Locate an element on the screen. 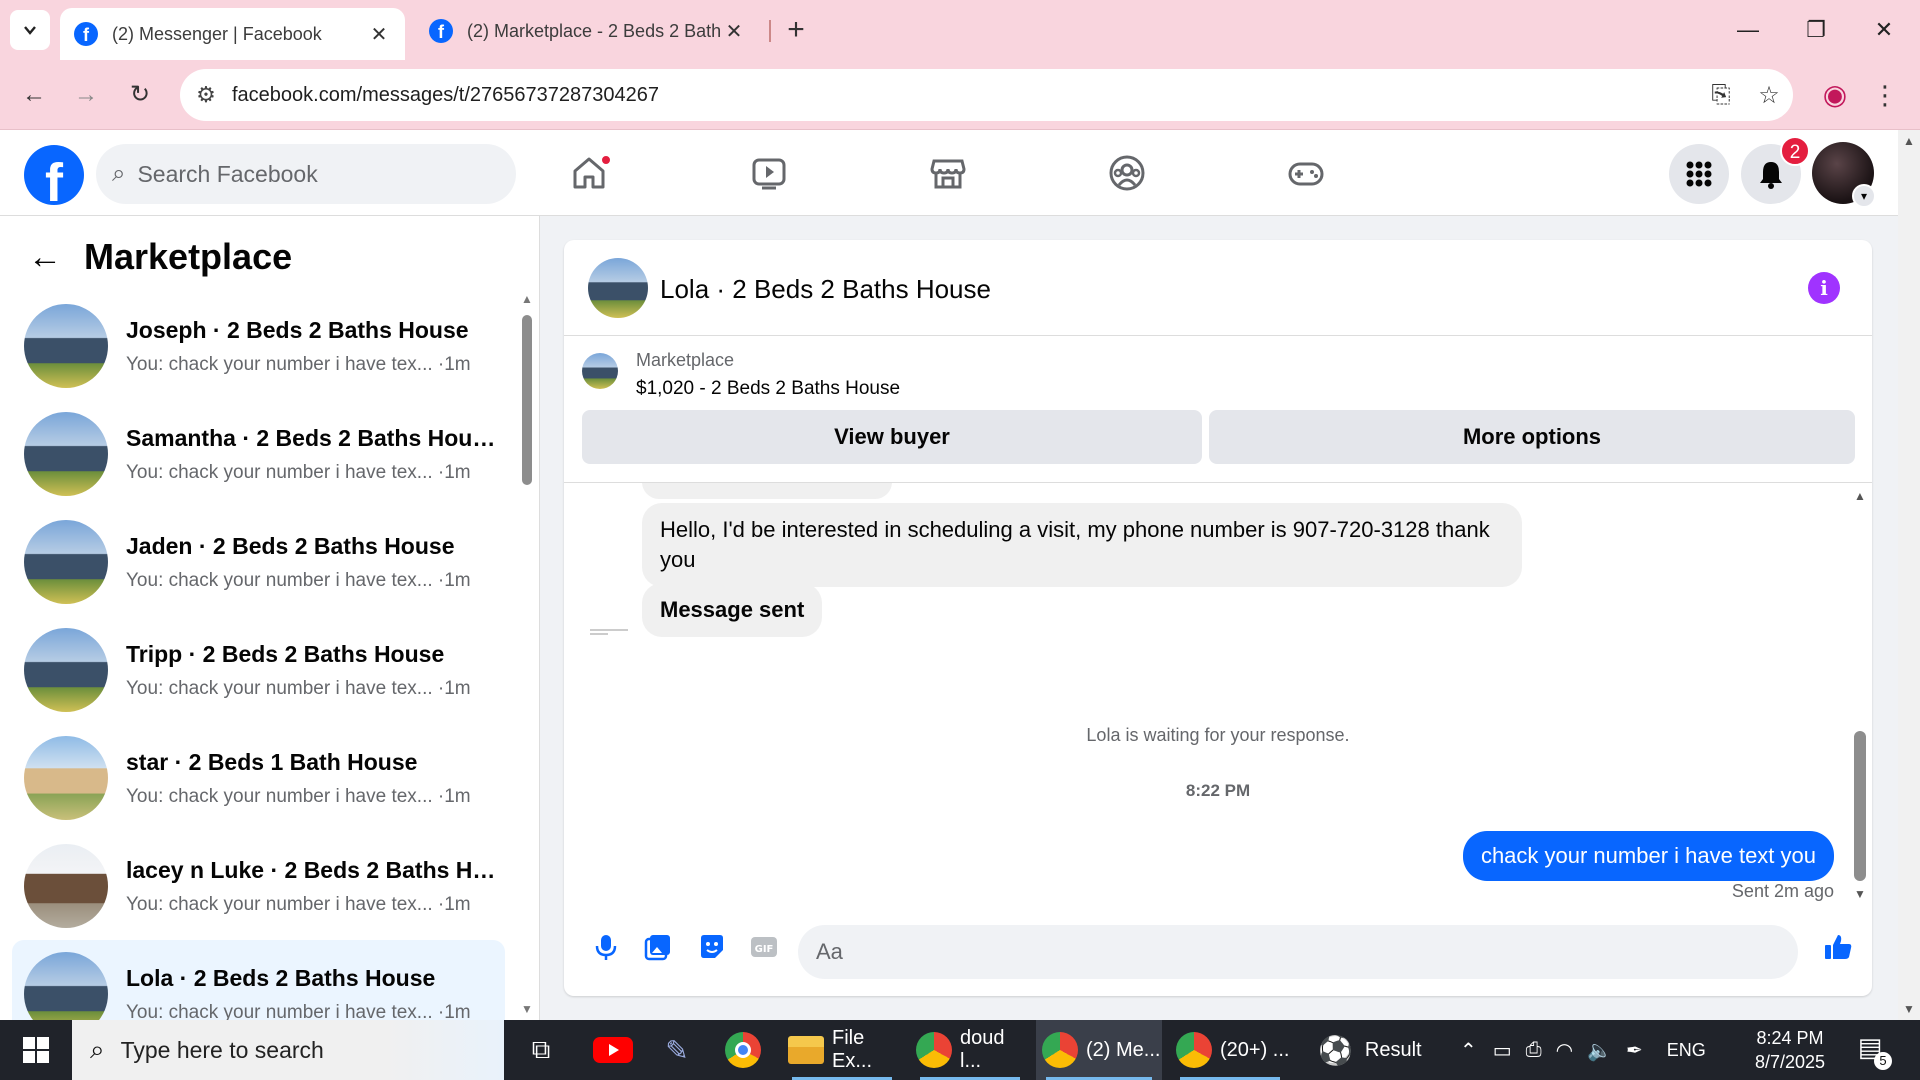  chevron-down-icon is located at coordinates (30, 30).